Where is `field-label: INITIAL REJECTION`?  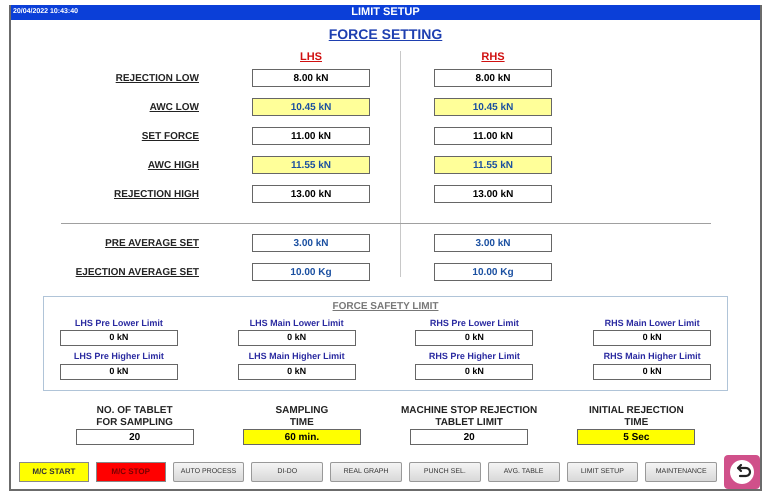 field-label: INITIAL REJECTION is located at coordinates (636, 411).